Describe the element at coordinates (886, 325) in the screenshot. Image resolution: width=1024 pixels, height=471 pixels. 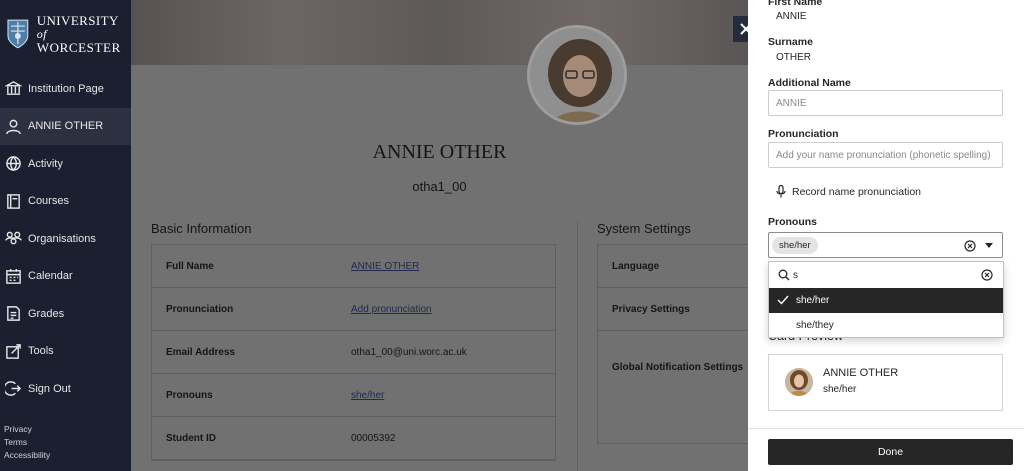
I see `pronoun-option-she-they: she/they` at that location.